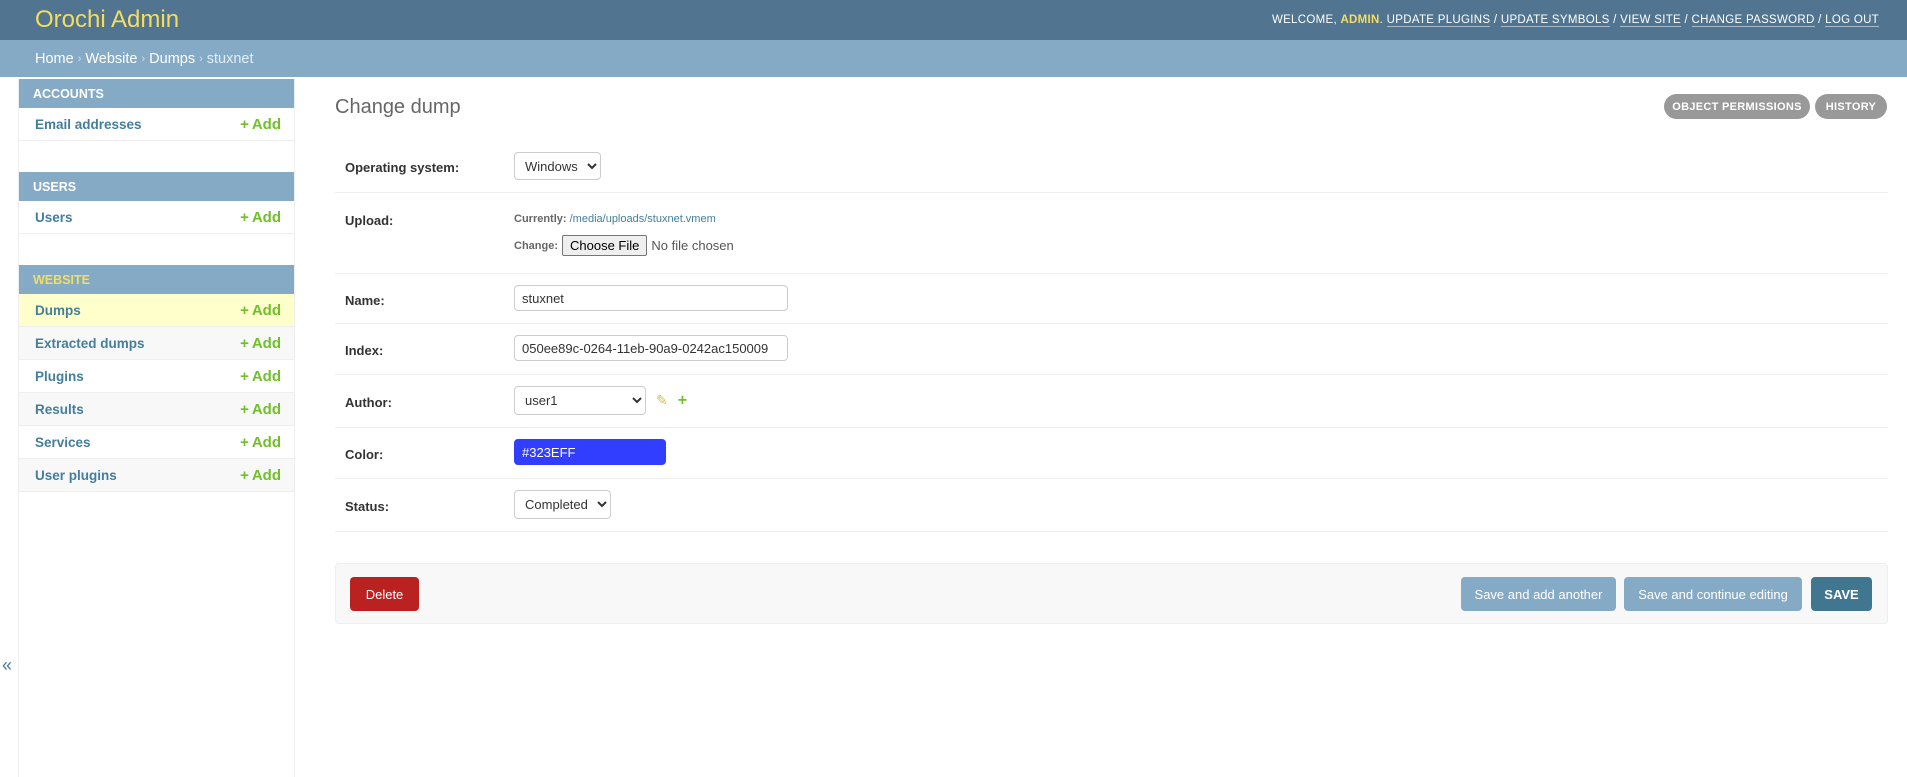 Image resolution: width=1907 pixels, height=777 pixels. I want to click on name-input: stuxnet, so click(651, 298).